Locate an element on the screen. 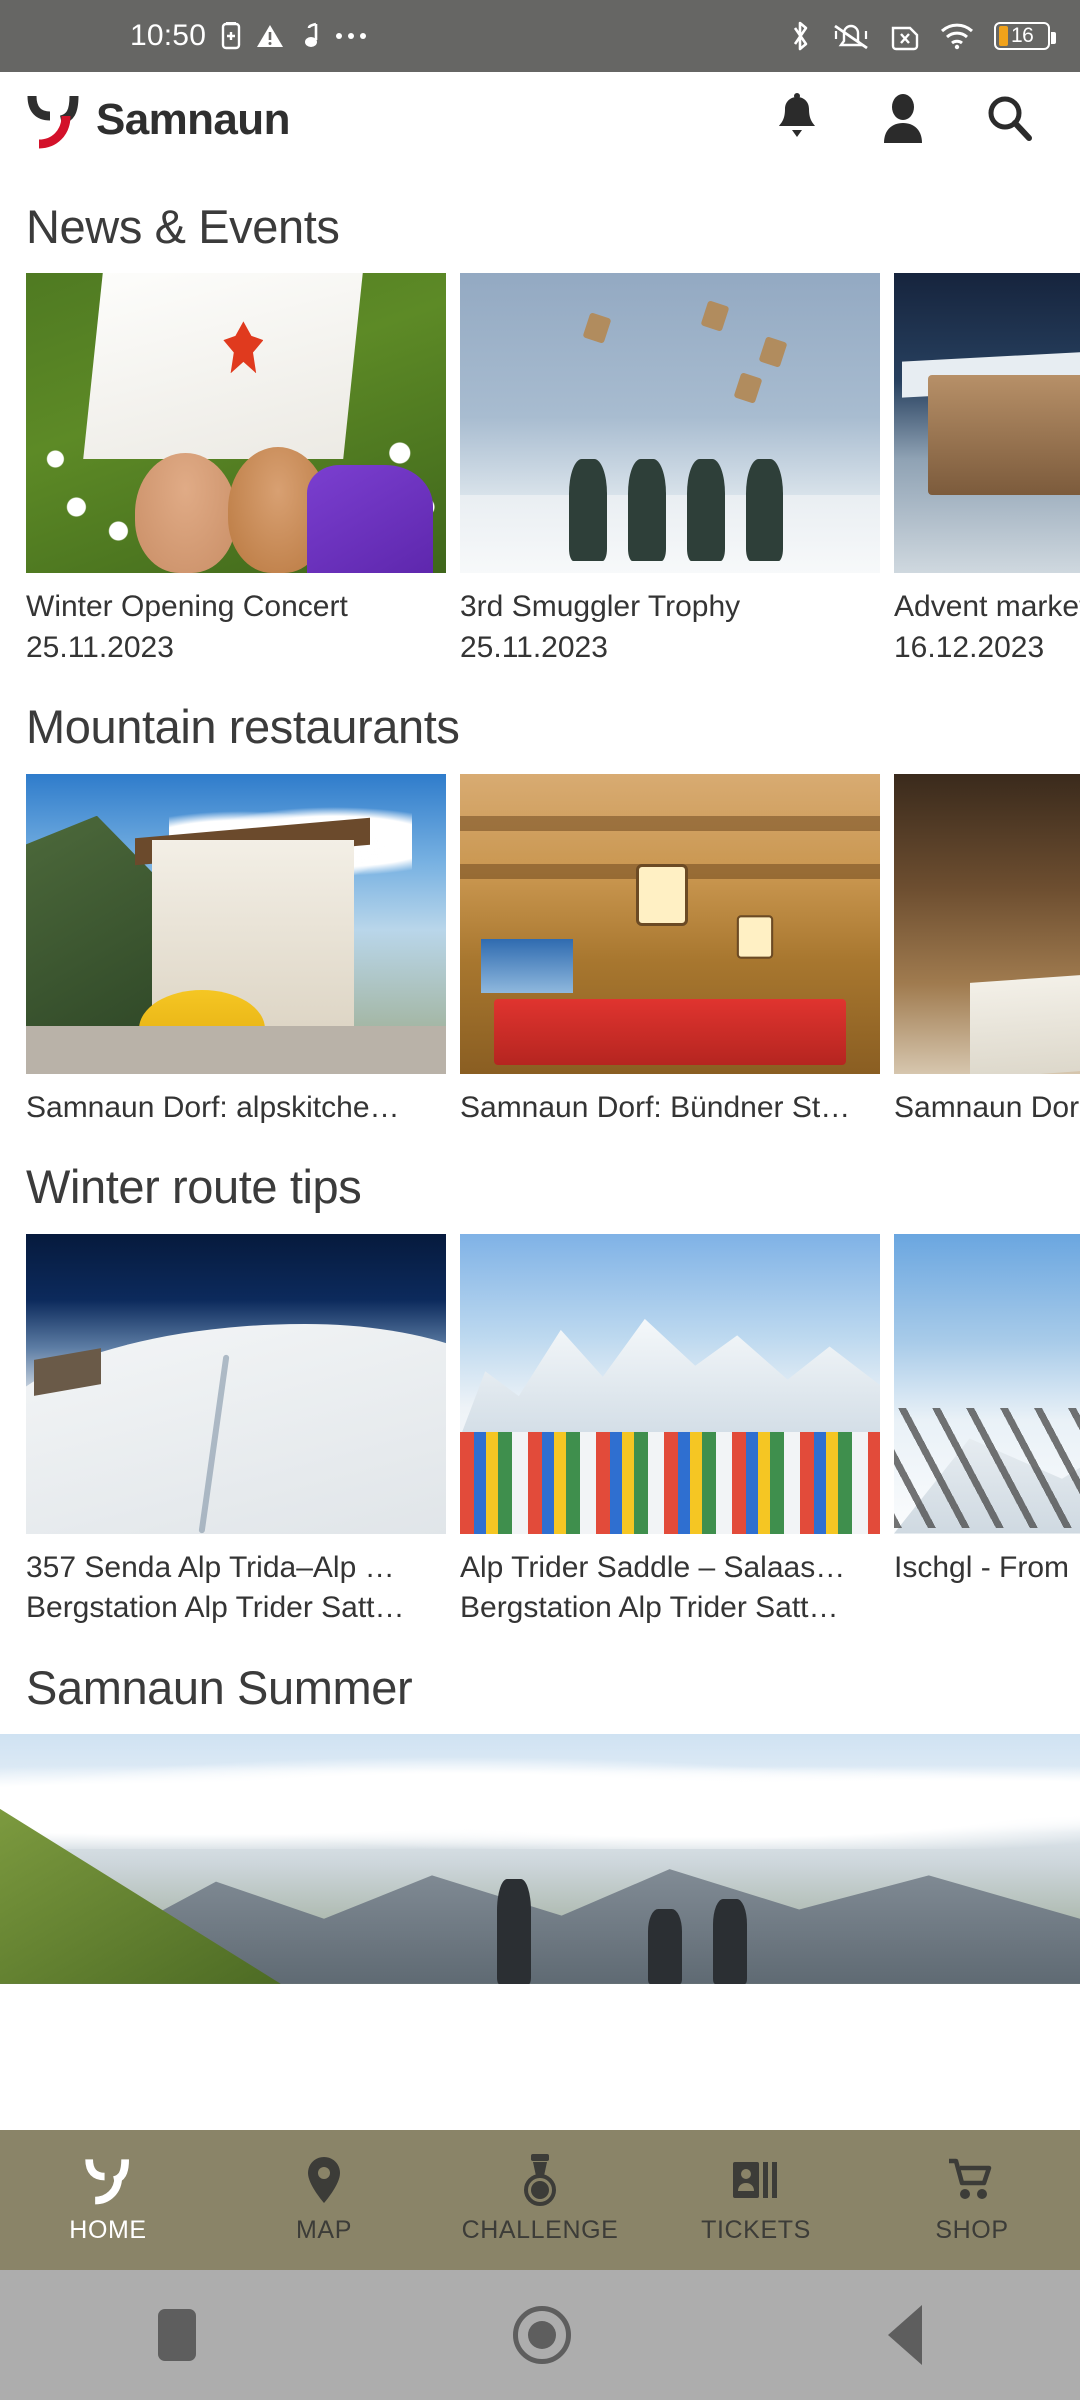 Image resolution: width=1080 pixels, height=2400 pixels. tab-map: MAP is located at coordinates (324, 2200).